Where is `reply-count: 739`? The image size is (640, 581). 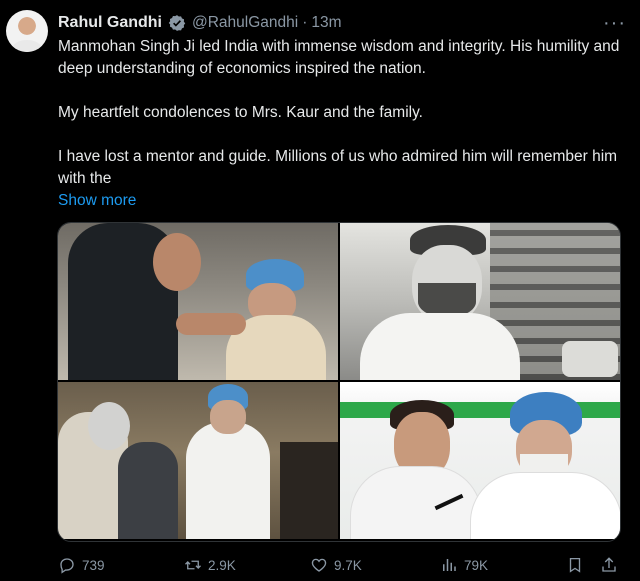 reply-count: 739 is located at coordinates (93, 565).